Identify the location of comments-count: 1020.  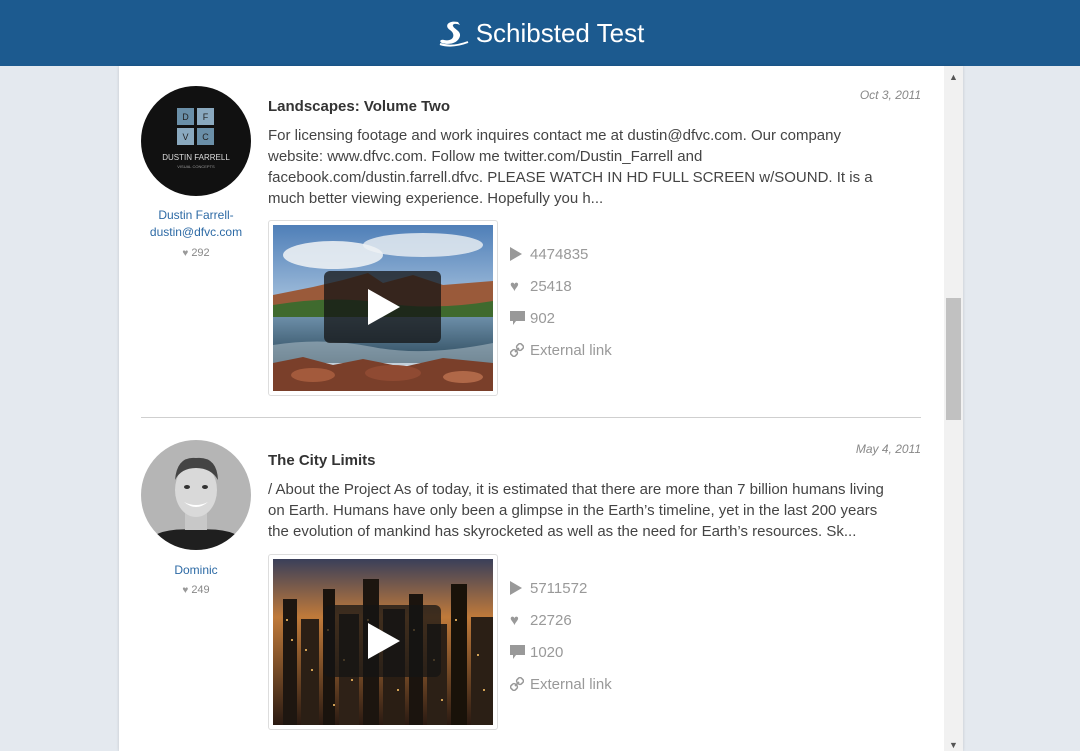
(547, 652).